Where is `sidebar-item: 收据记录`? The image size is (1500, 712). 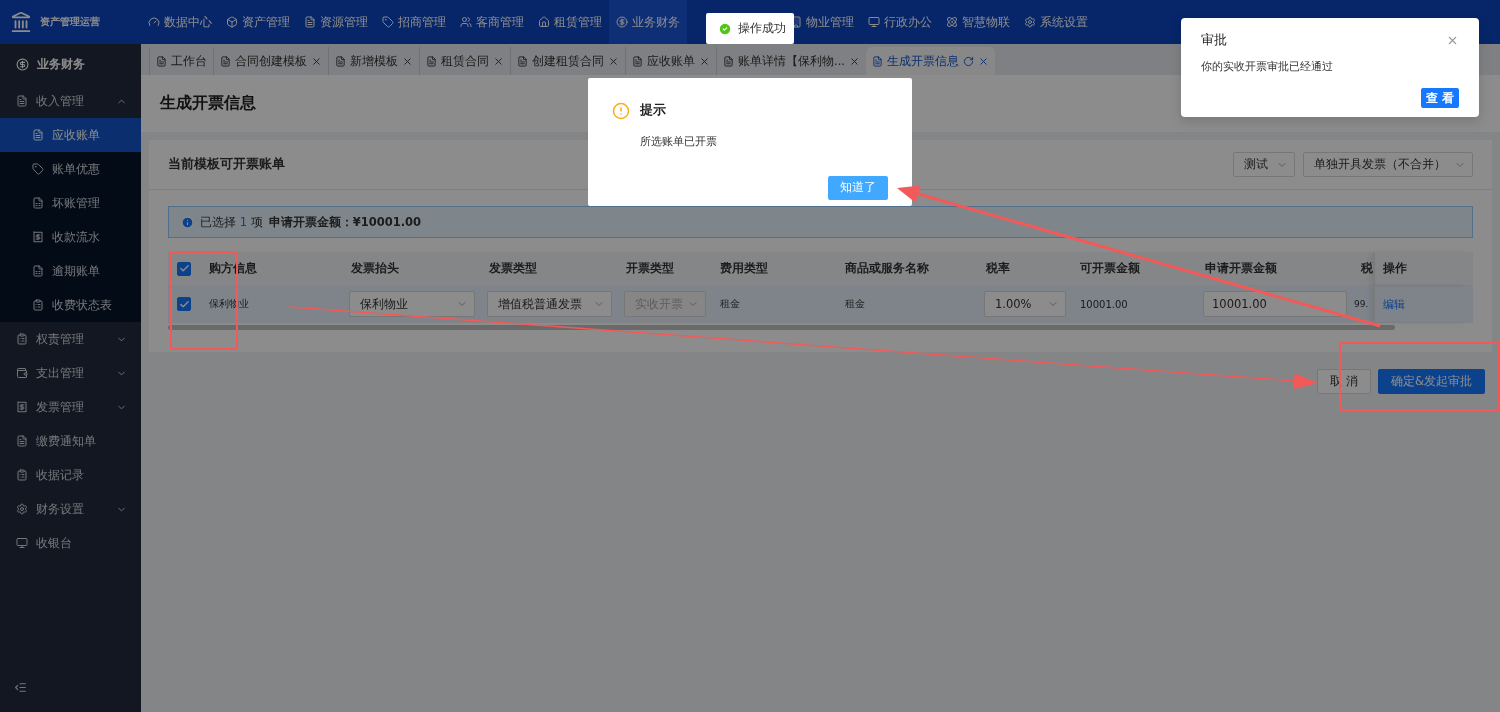
sidebar-item: 收据记录 is located at coordinates (70, 475).